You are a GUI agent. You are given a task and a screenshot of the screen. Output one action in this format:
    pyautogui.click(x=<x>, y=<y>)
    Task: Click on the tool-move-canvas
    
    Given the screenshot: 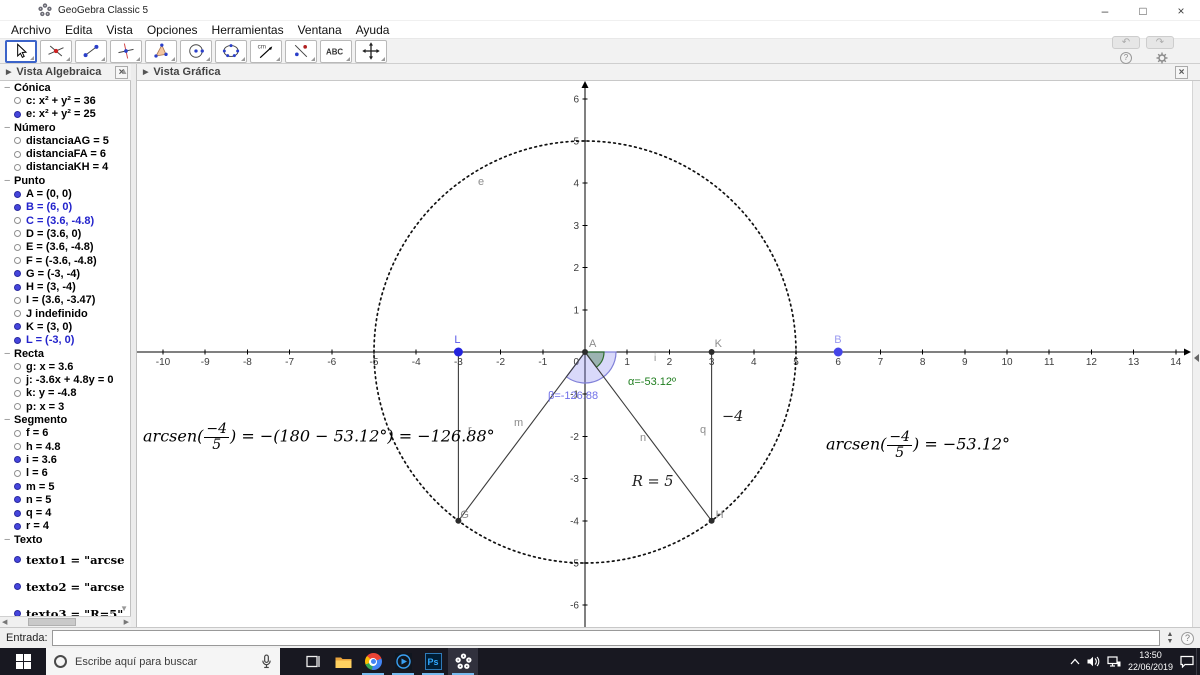 What is the action you would take?
    pyautogui.click(x=371, y=51)
    